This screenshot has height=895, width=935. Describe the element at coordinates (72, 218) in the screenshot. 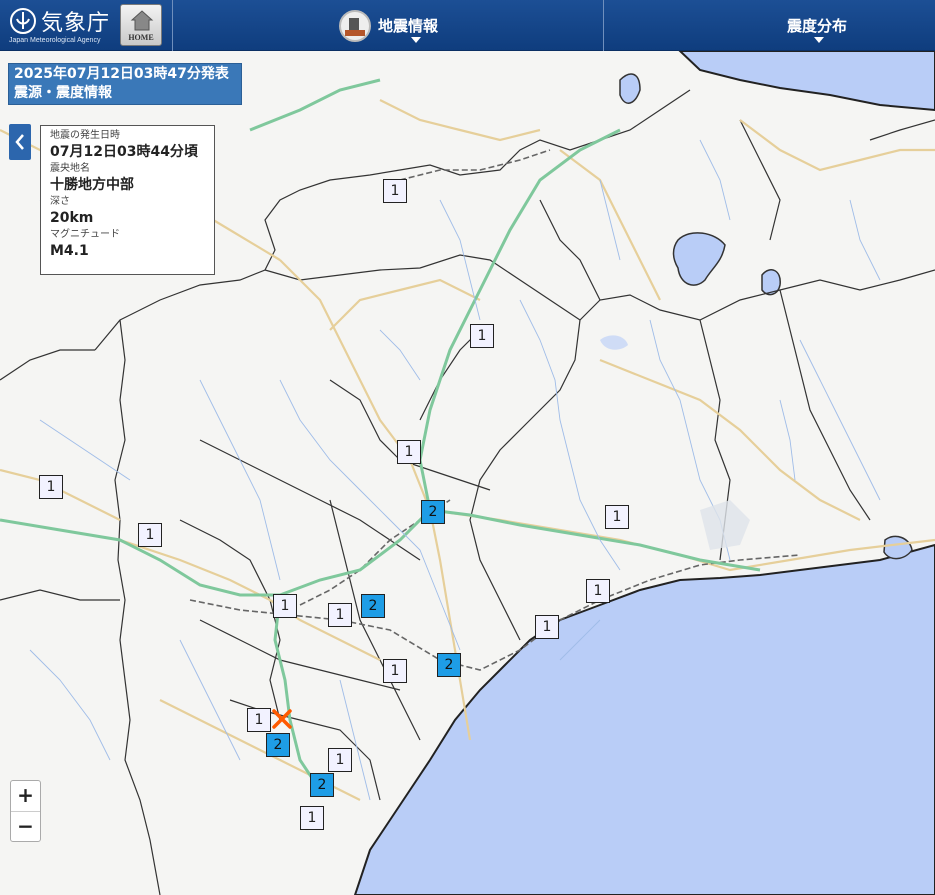

I see `depth-value: 20km` at that location.